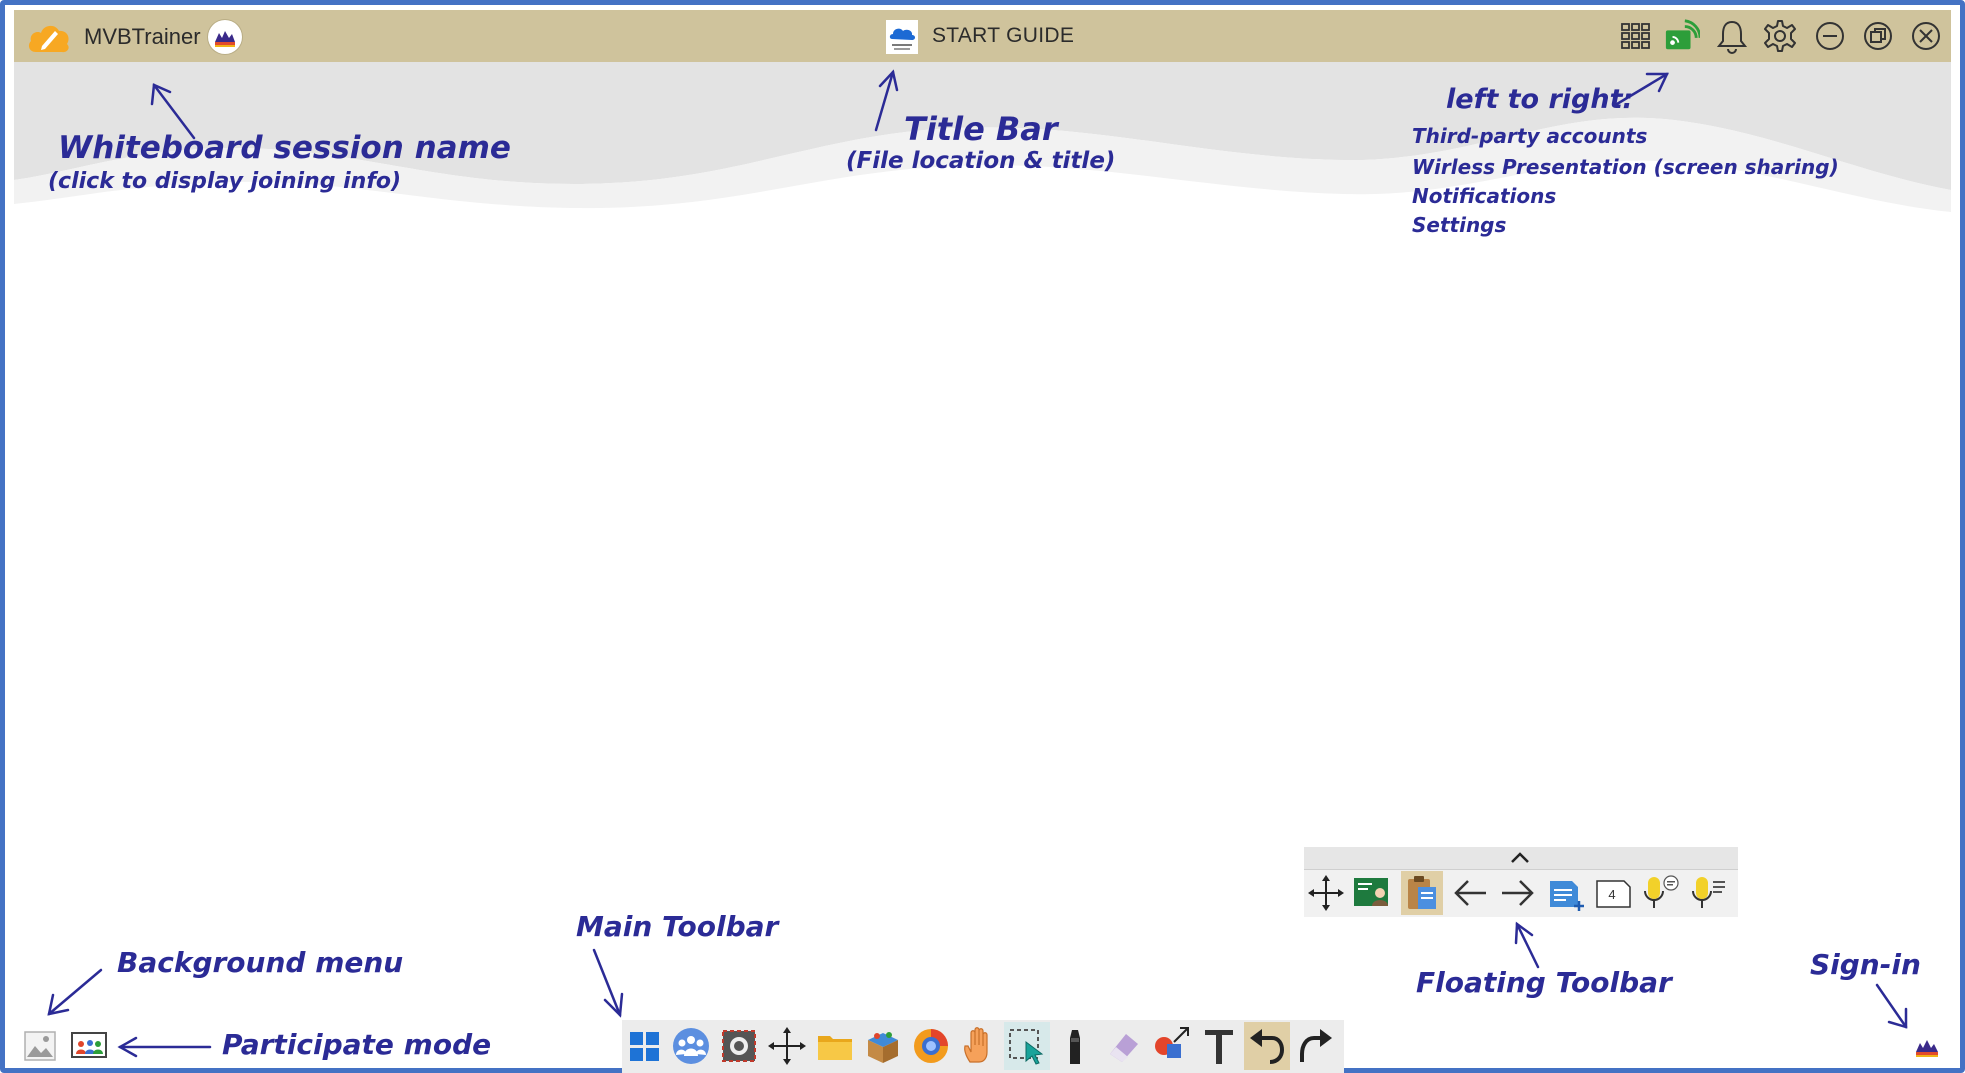 The height and width of the screenshot is (1073, 1965). Describe the element at coordinates (1927, 1047) in the screenshot. I see `sign-in-avatar-icon` at that location.